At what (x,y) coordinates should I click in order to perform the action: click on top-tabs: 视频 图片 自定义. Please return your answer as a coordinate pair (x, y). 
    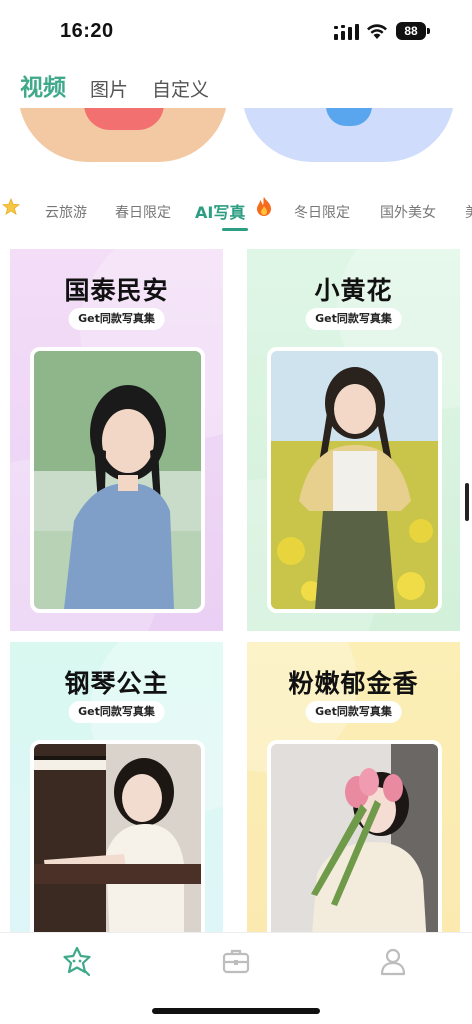
    Looking at the image, I should click on (126, 85).